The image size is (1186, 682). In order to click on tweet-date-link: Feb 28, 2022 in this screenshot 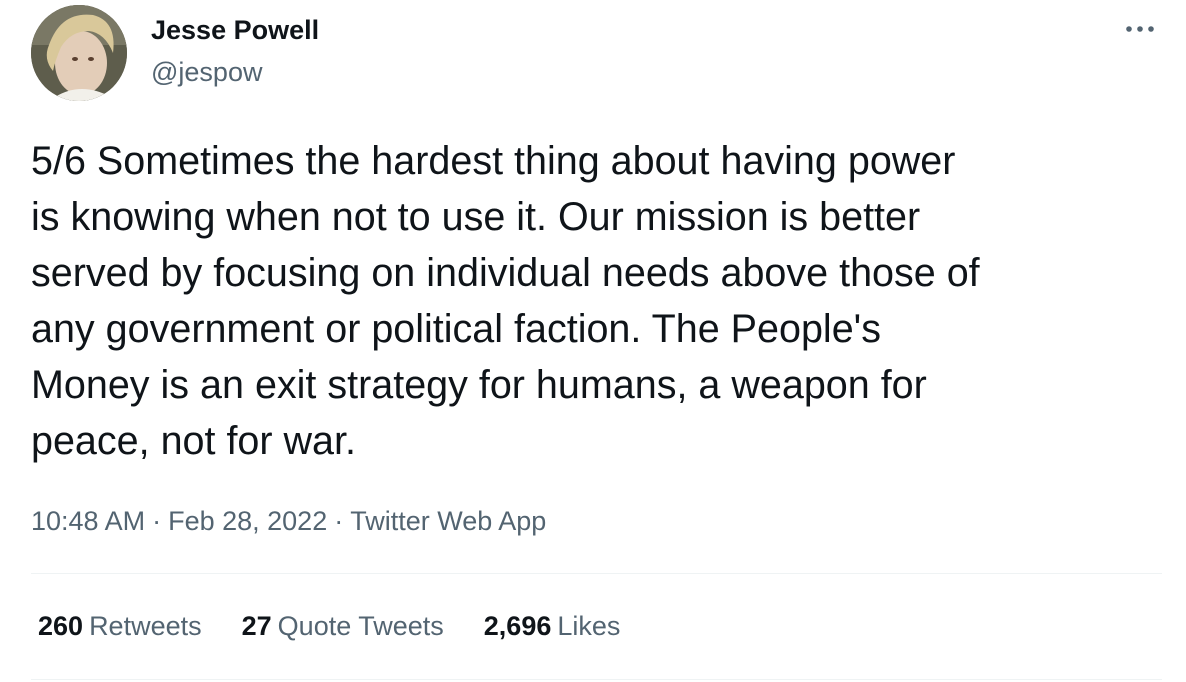, I will do `click(247, 521)`.